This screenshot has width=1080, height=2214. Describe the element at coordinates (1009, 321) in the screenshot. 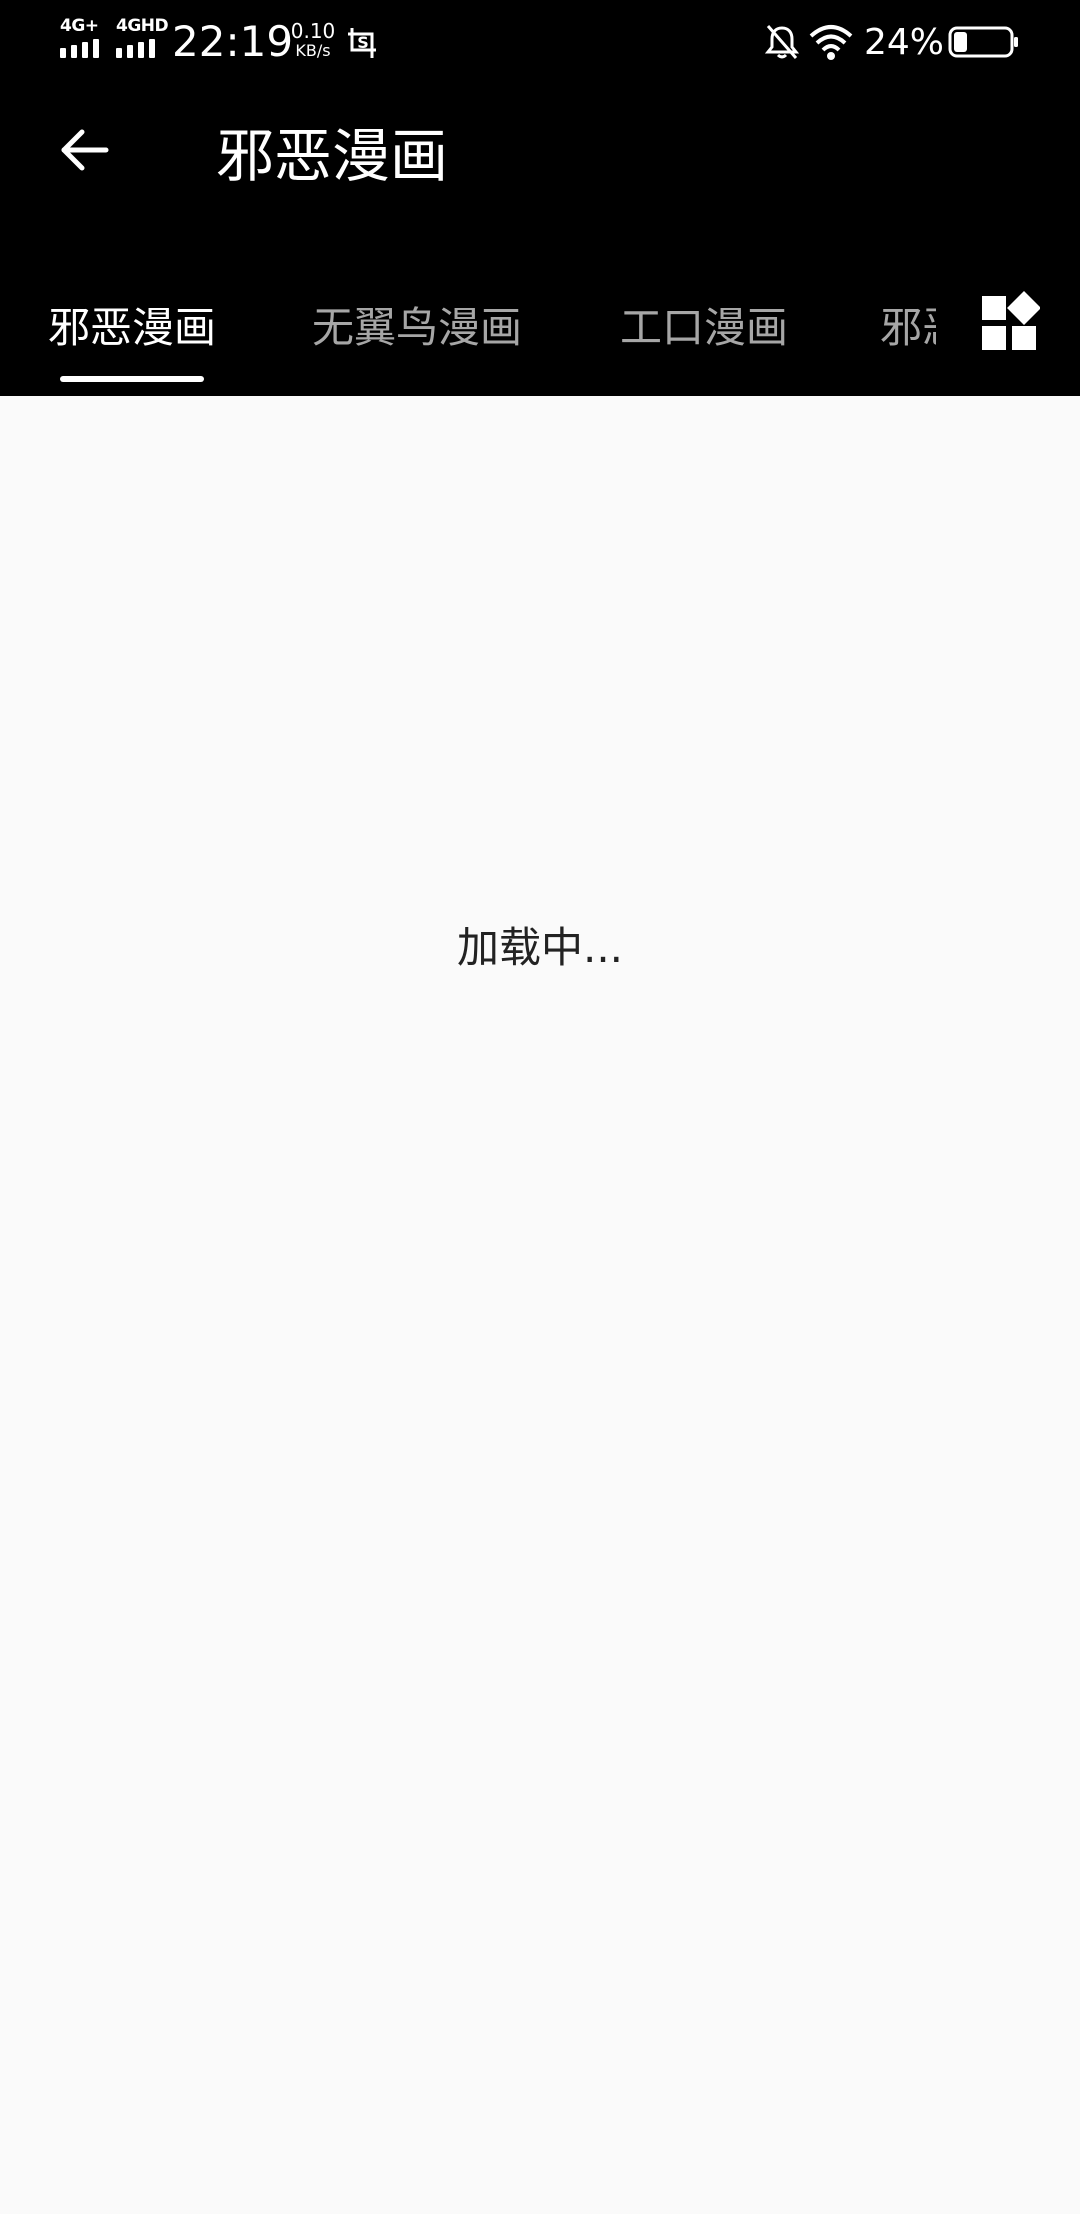

I see `category-grid-icon` at that location.